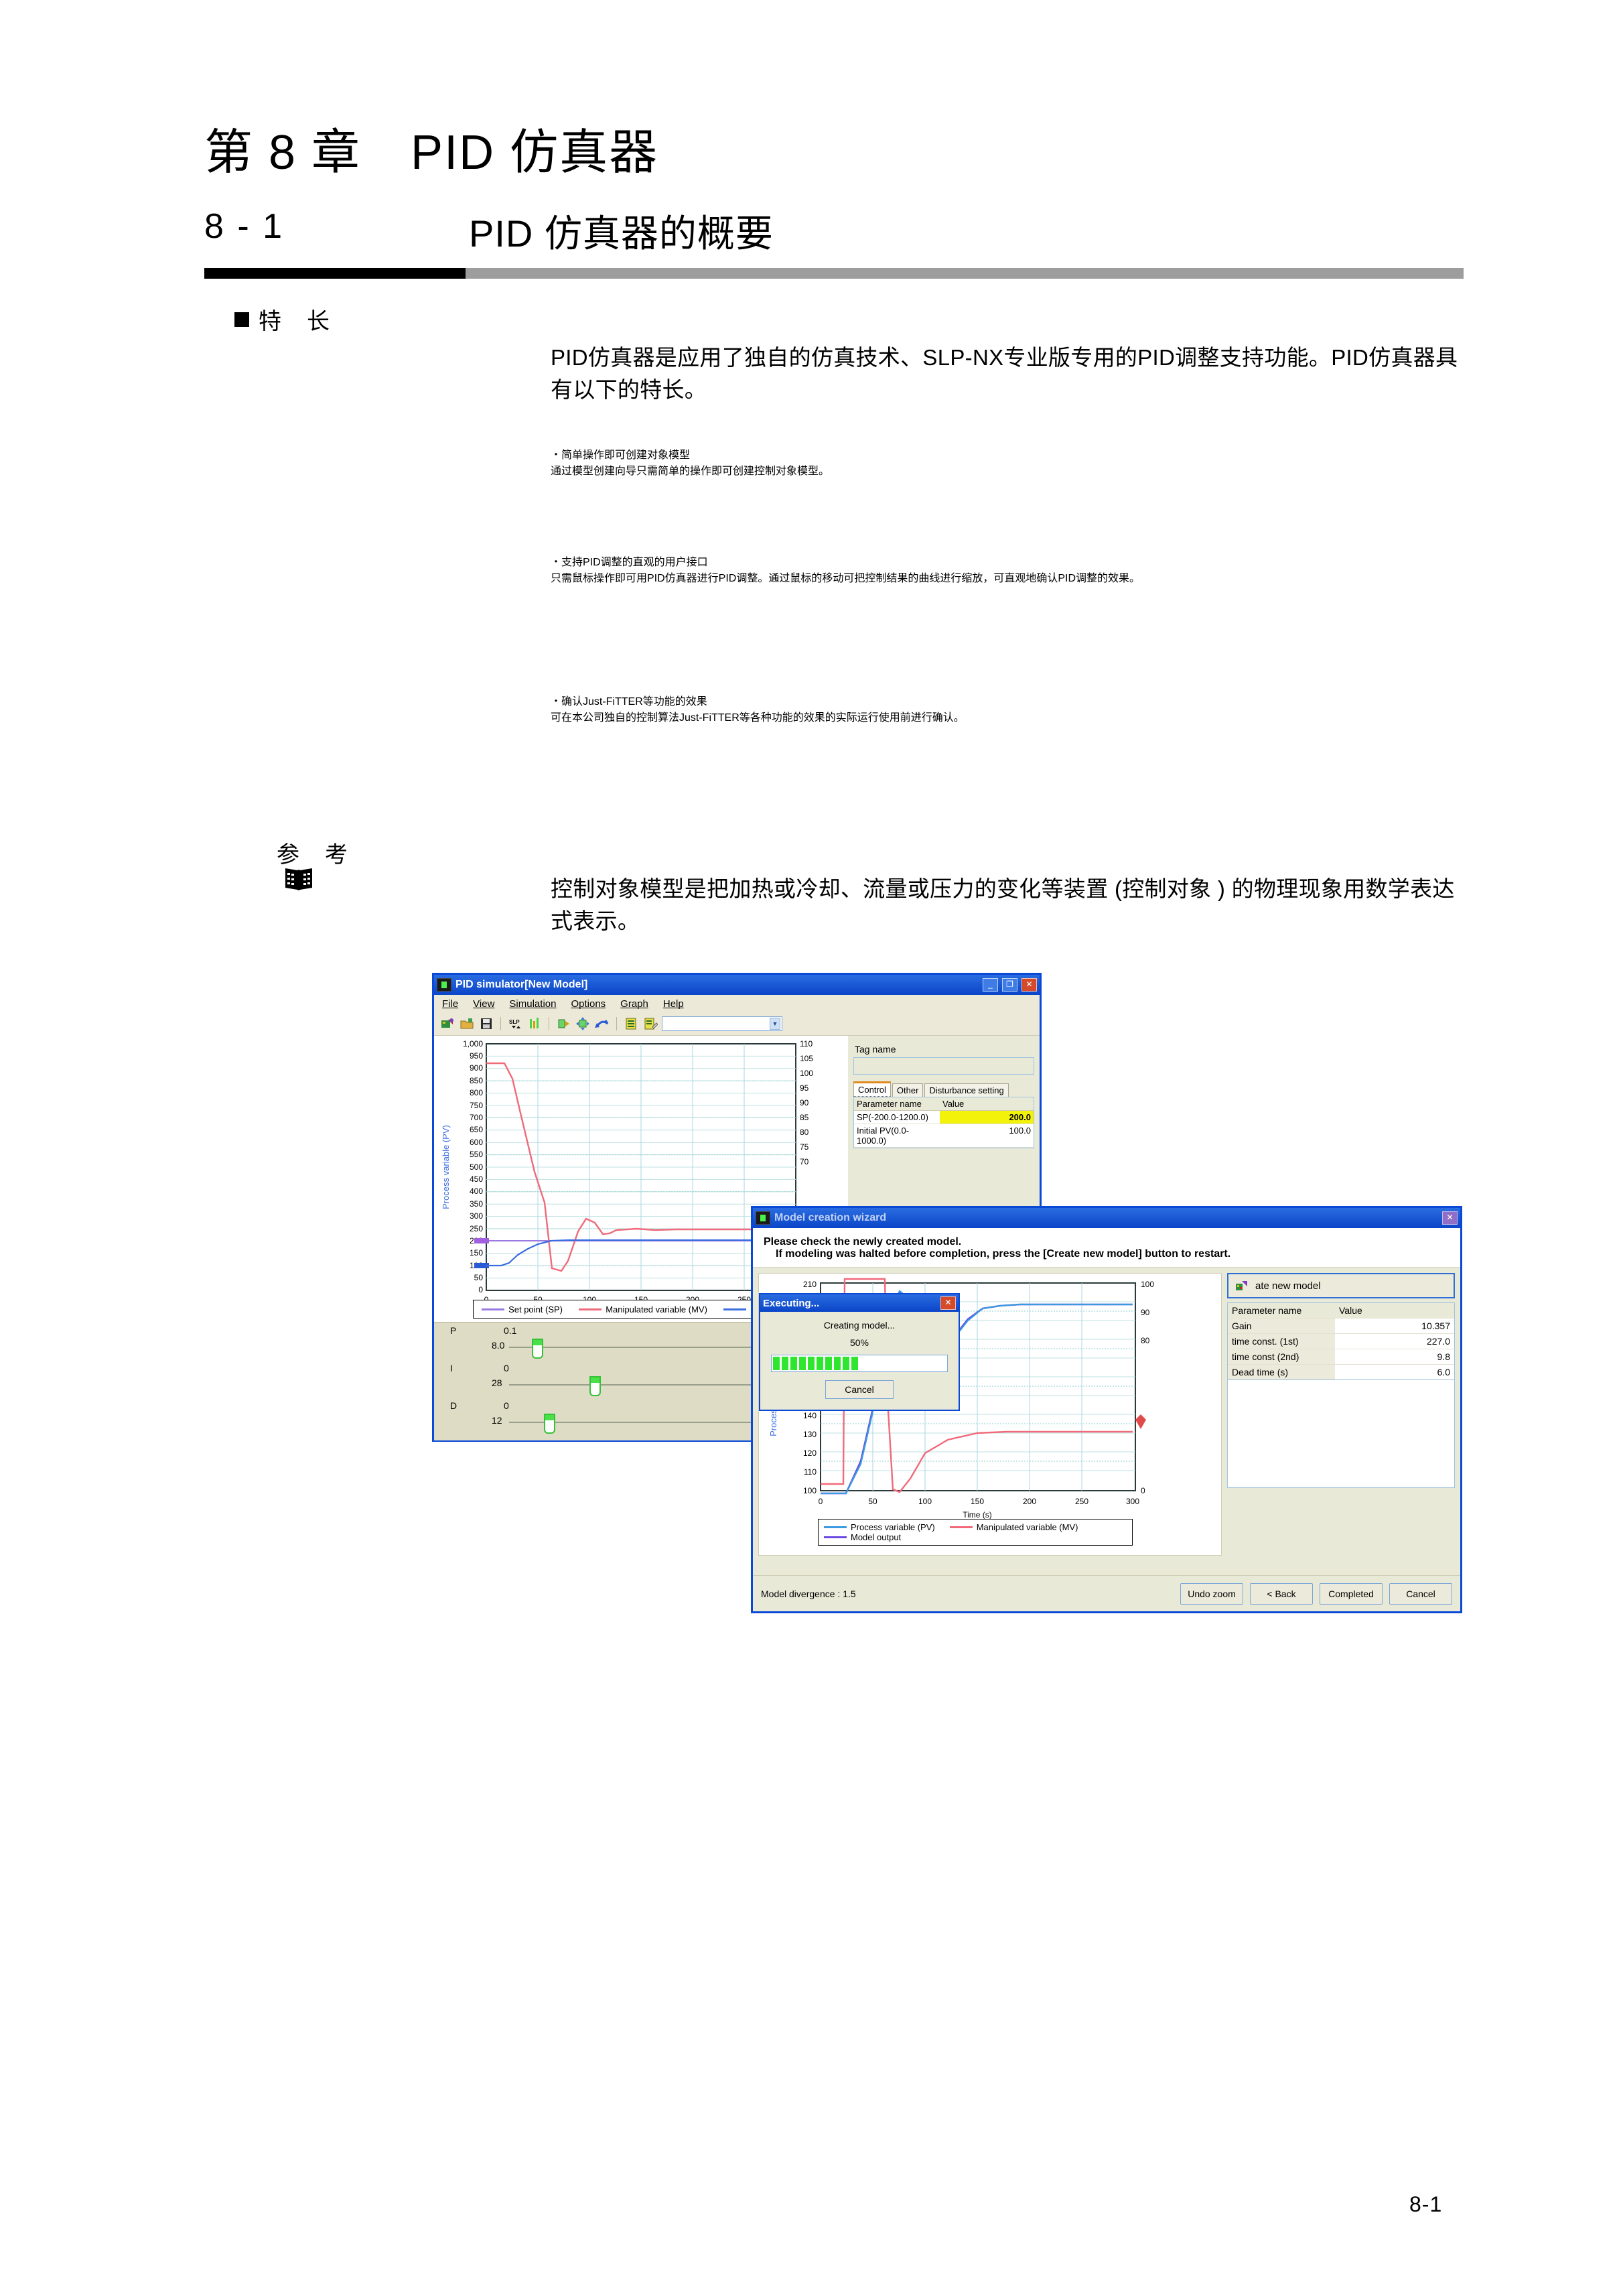 This screenshot has width=1623, height=2296. Describe the element at coordinates (1341, 1285) in the screenshot. I see `create-new-model-button: ate new model` at that location.